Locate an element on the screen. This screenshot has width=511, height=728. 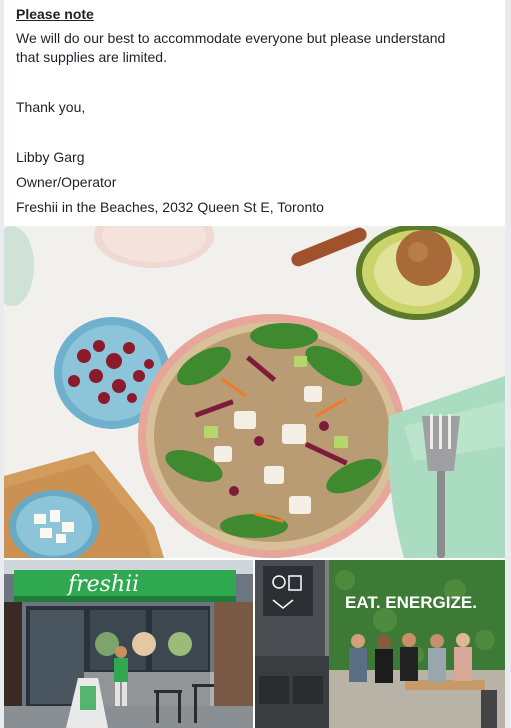
author-role: Owner/Operator is located at coordinates (66, 182).